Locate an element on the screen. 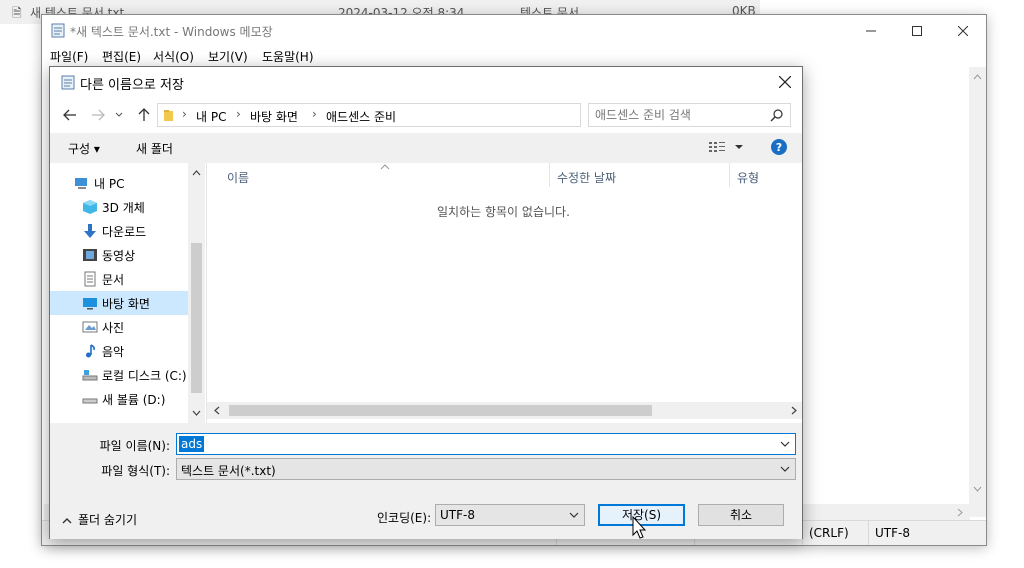  nav-item-label: 문서 is located at coordinates (113, 280).